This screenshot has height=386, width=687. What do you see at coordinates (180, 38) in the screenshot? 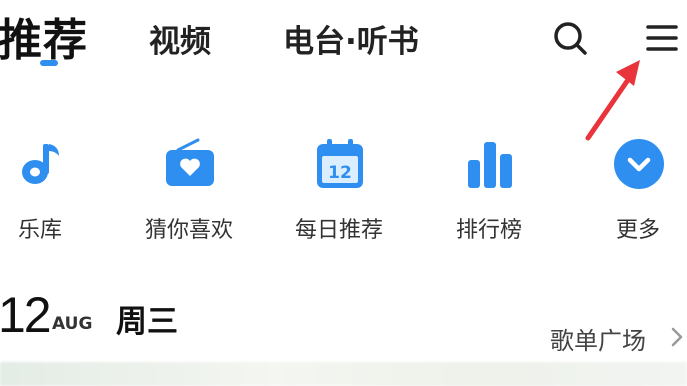
I see `tab-video: 视频` at bounding box center [180, 38].